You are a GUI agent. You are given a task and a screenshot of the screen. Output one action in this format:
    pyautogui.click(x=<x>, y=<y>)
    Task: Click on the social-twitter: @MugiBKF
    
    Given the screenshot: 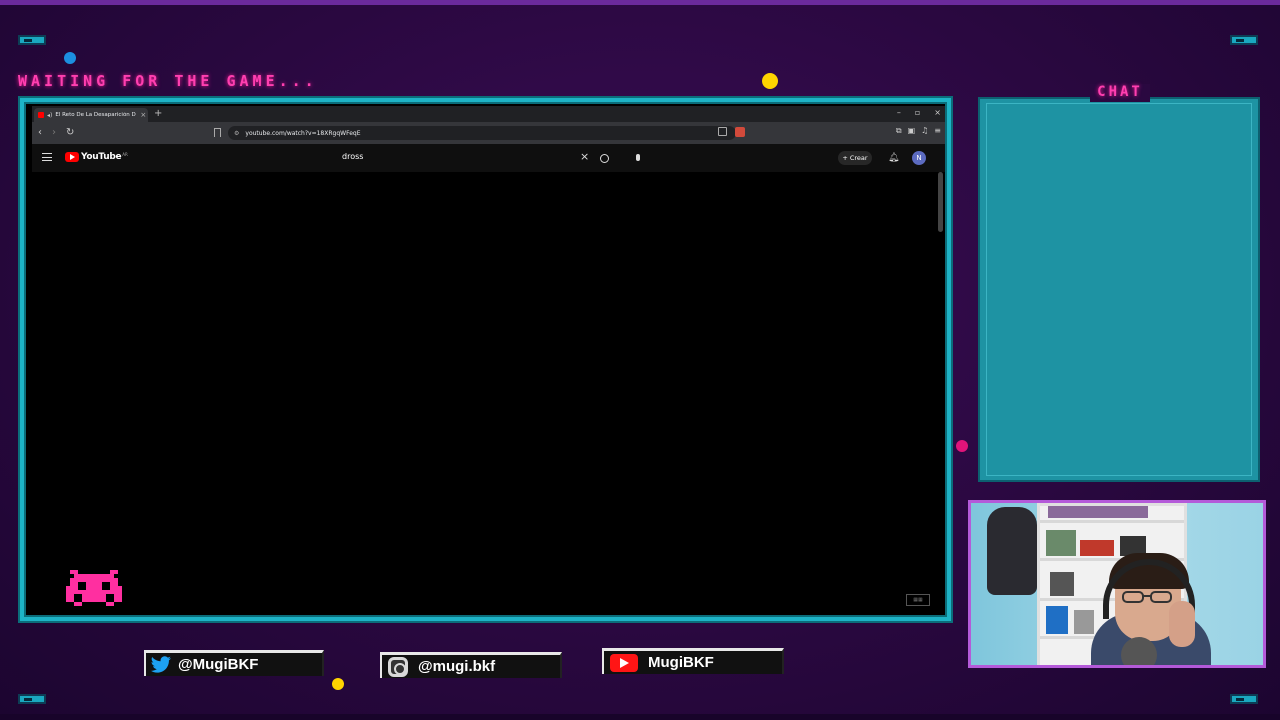 What is the action you would take?
    pyautogui.click(x=234, y=663)
    